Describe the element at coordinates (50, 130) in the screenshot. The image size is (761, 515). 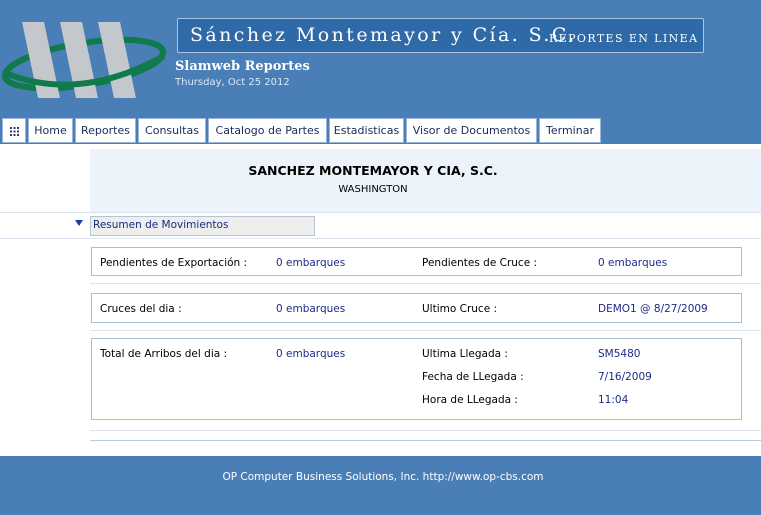
I see `menu-home: Home` at that location.